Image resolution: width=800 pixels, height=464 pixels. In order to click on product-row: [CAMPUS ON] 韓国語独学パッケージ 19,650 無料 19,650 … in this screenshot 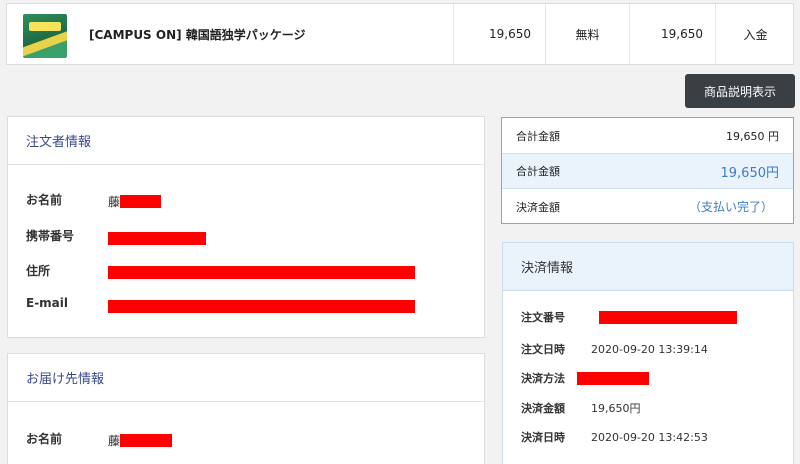, I will do `click(400, 34)`.